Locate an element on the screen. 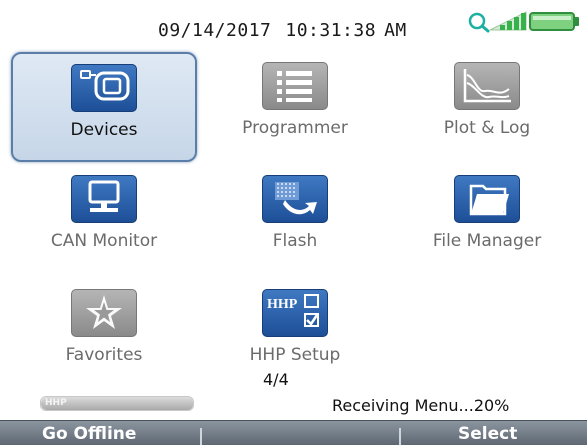 This screenshot has height=445, width=587. status-header: 09/14/2017 10:31:38 AM is located at coordinates (293, 25).